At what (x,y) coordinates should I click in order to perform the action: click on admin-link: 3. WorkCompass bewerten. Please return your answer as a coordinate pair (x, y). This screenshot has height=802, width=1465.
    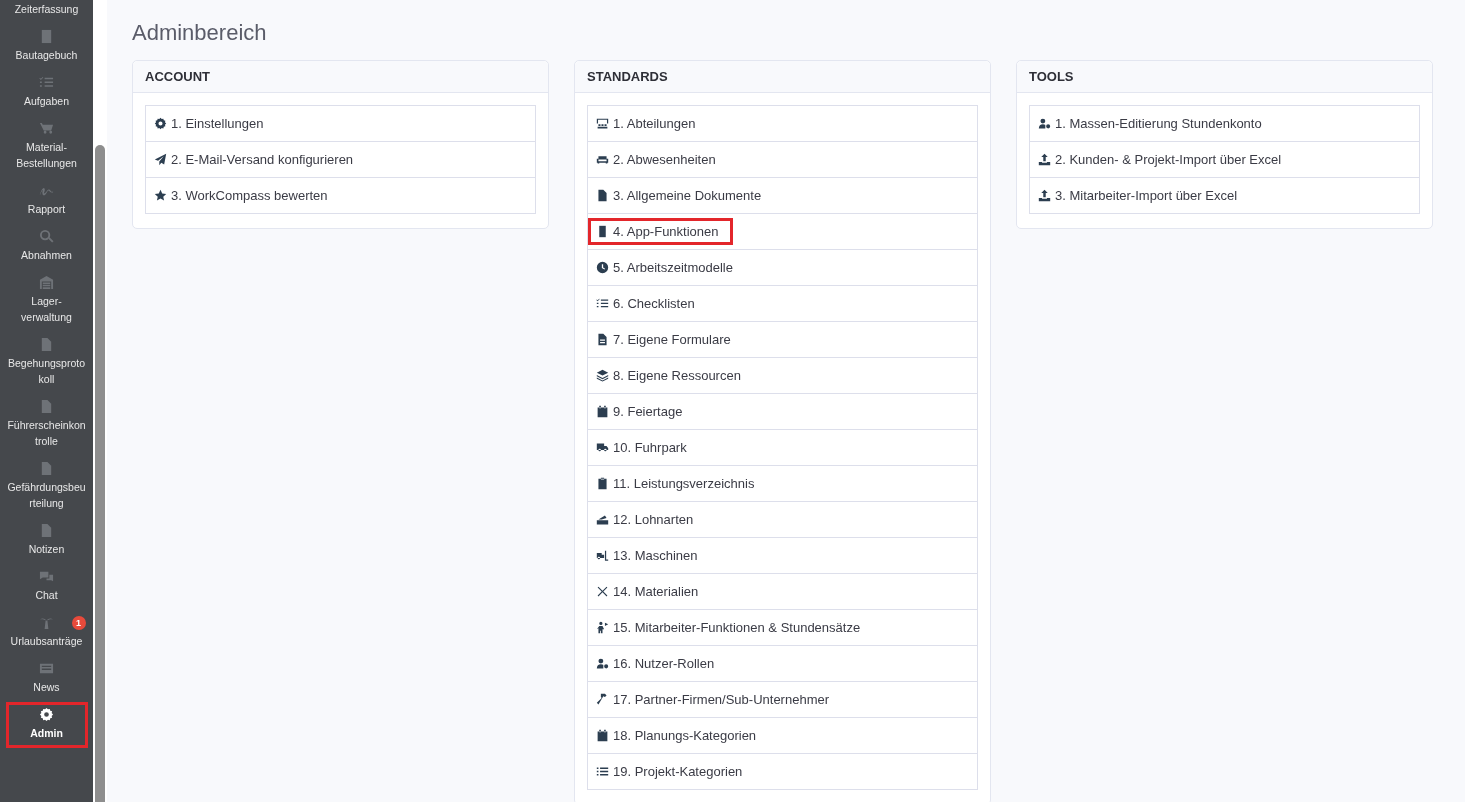
    Looking at the image, I should click on (340, 195).